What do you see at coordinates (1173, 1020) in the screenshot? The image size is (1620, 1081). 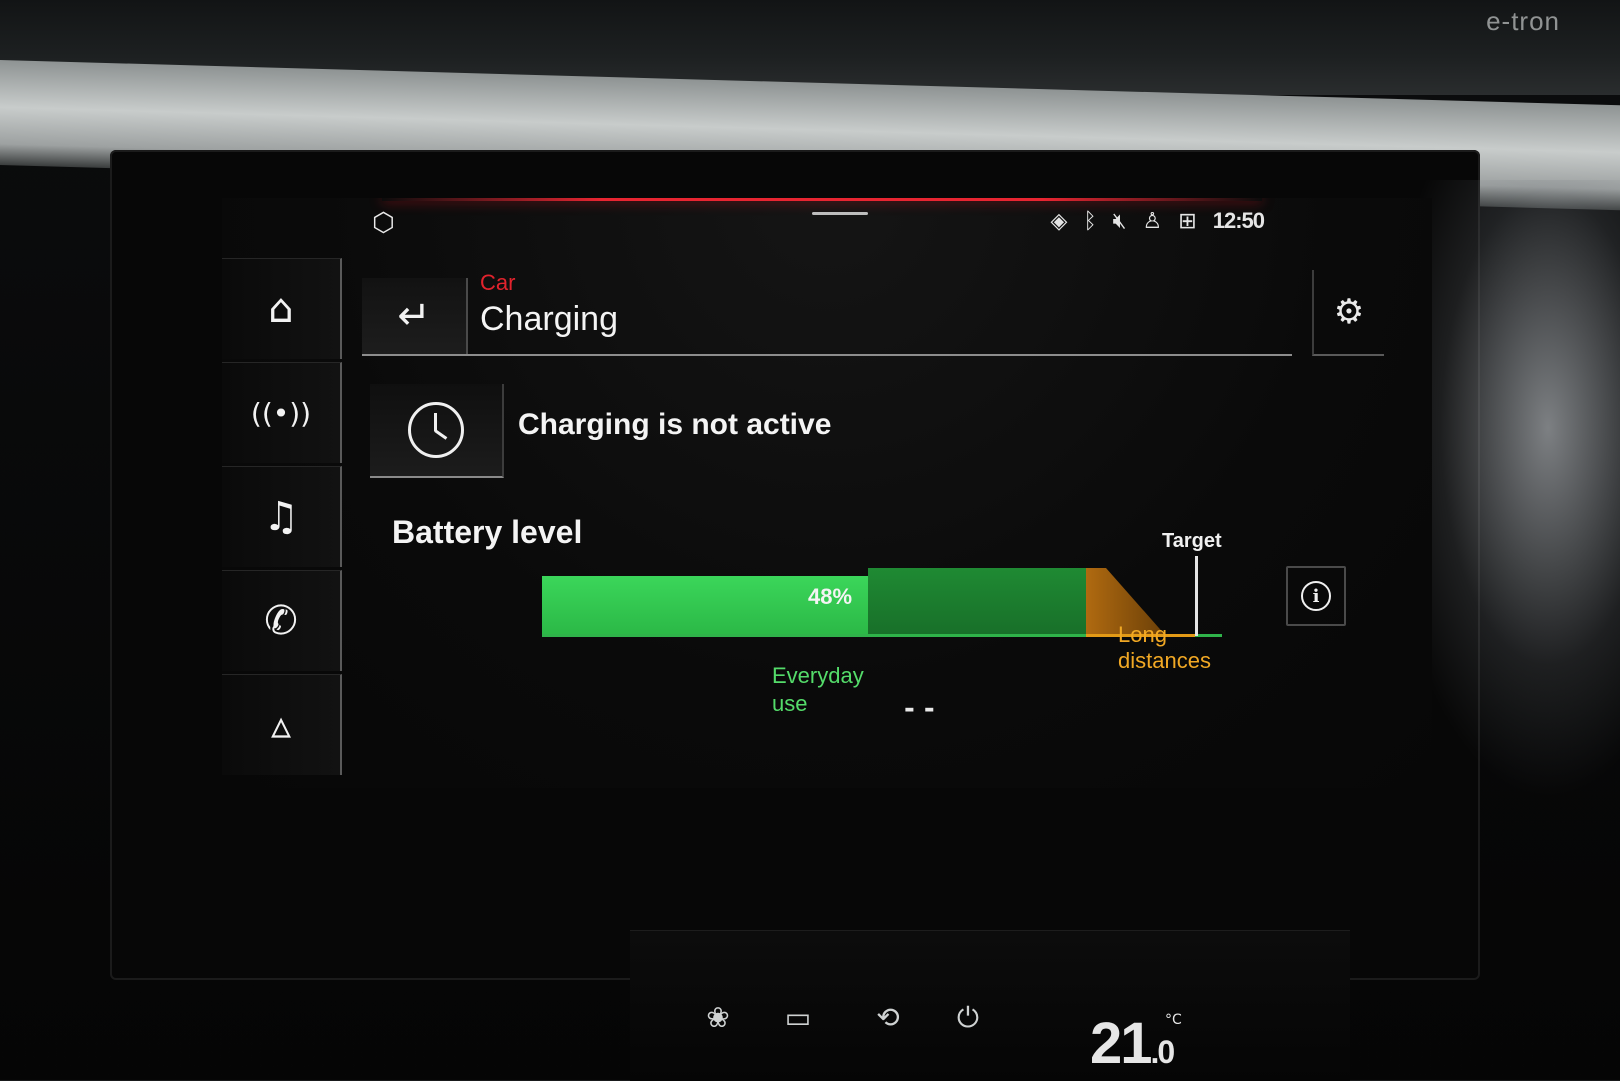 I see `temperature-unit: °C` at bounding box center [1173, 1020].